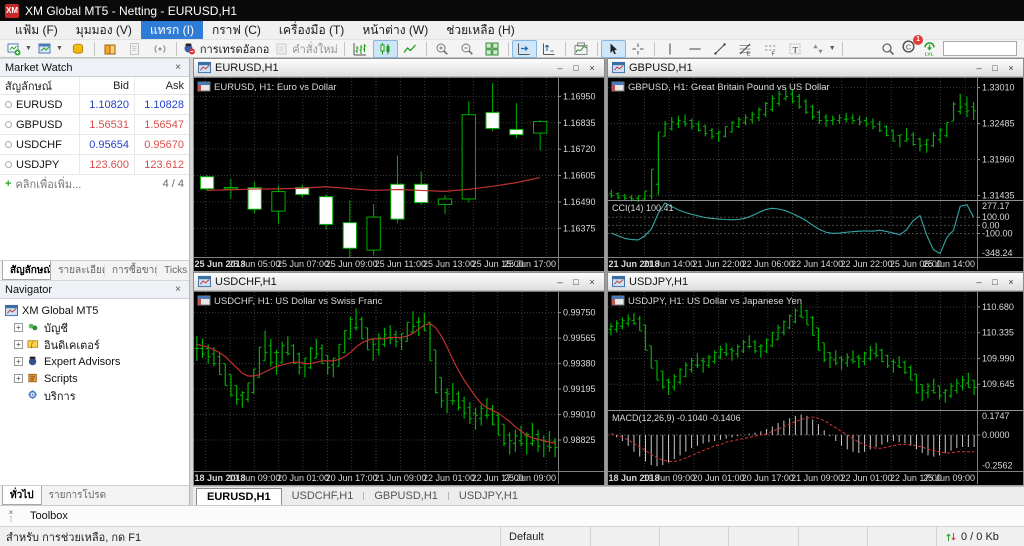 This screenshot has width=1024, height=546. What do you see at coordinates (912, 46) in the screenshot?
I see `notifications-button: C1` at bounding box center [912, 46].